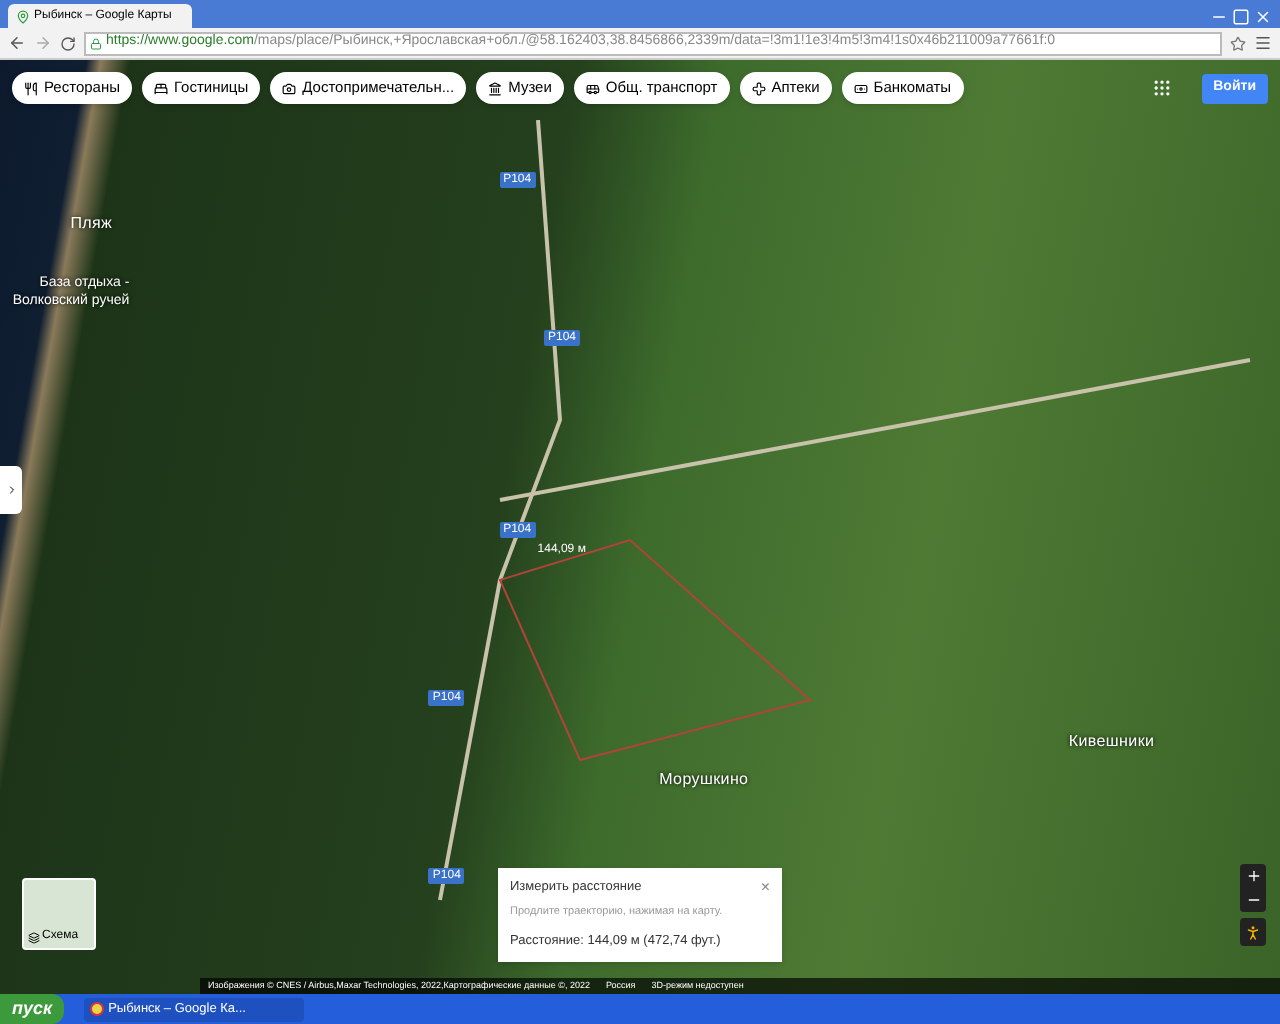  I want to click on place-label: Пляж, so click(91, 224).